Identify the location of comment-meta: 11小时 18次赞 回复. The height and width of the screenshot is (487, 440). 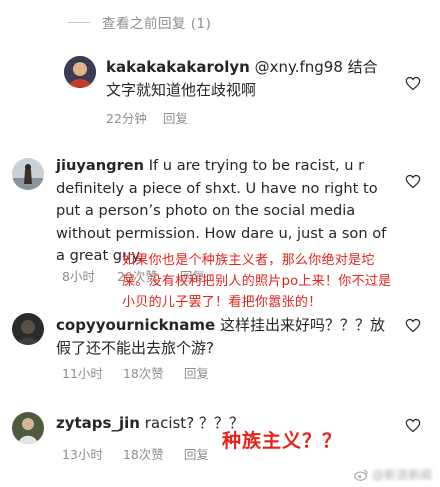
(135, 372).